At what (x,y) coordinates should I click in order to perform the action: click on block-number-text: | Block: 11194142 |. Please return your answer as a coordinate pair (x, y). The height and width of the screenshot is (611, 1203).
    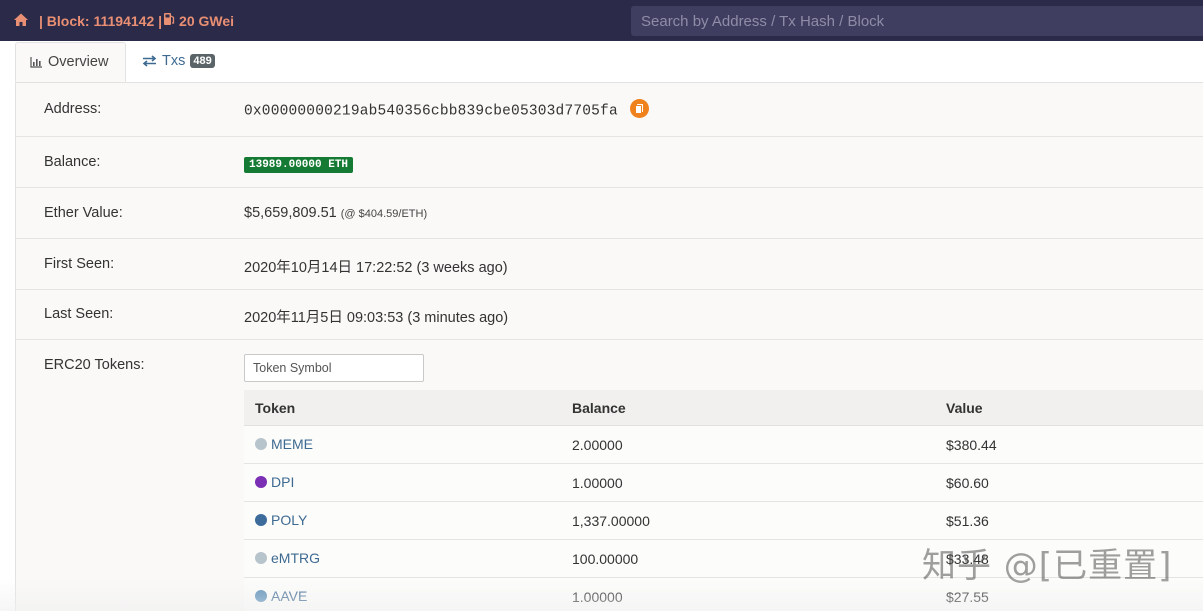
    Looking at the image, I should click on (101, 20).